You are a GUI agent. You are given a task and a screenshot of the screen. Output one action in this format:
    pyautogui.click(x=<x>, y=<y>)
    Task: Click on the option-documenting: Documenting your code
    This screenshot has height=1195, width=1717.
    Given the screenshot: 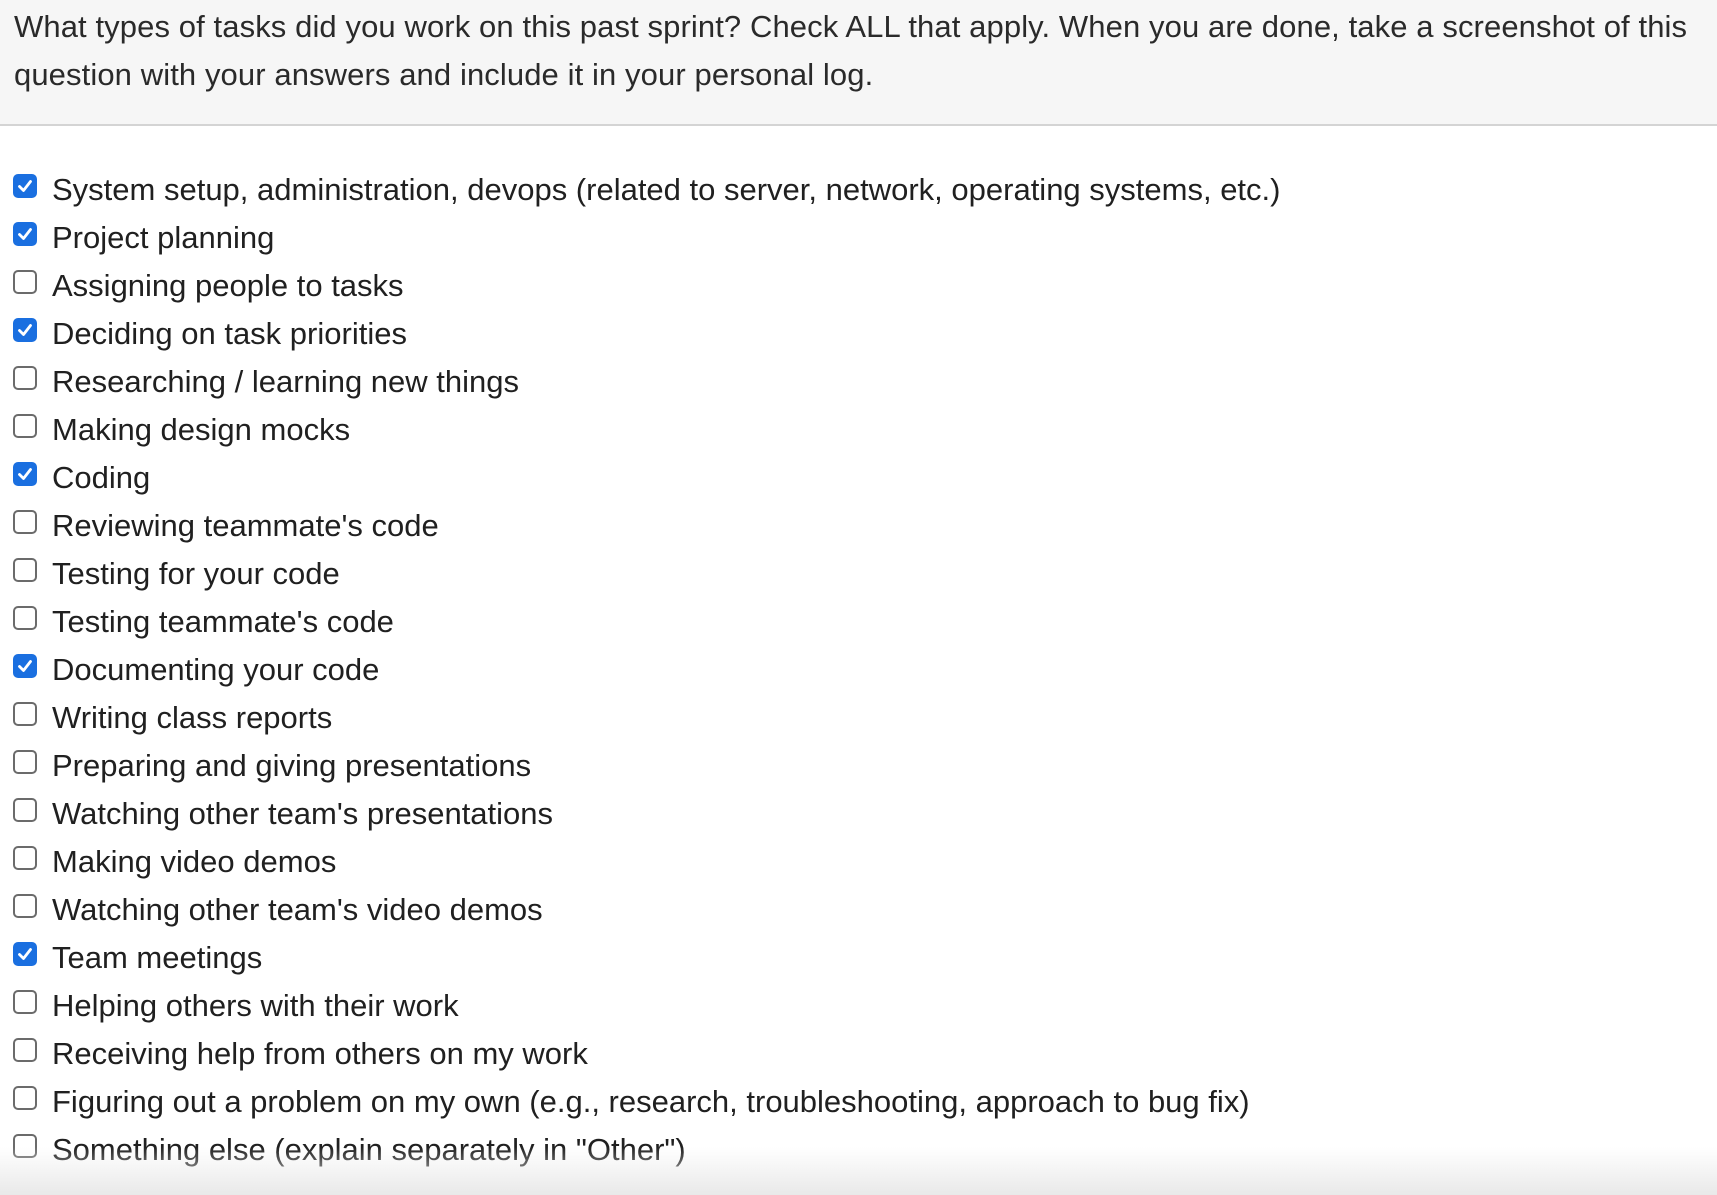 What is the action you would take?
    pyautogui.click(x=865, y=670)
    